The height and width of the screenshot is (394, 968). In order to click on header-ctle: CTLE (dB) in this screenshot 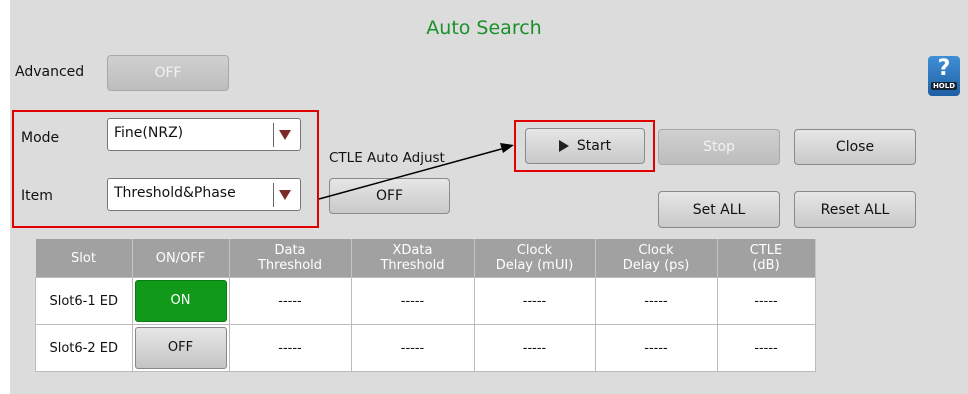, I will do `click(766, 258)`.